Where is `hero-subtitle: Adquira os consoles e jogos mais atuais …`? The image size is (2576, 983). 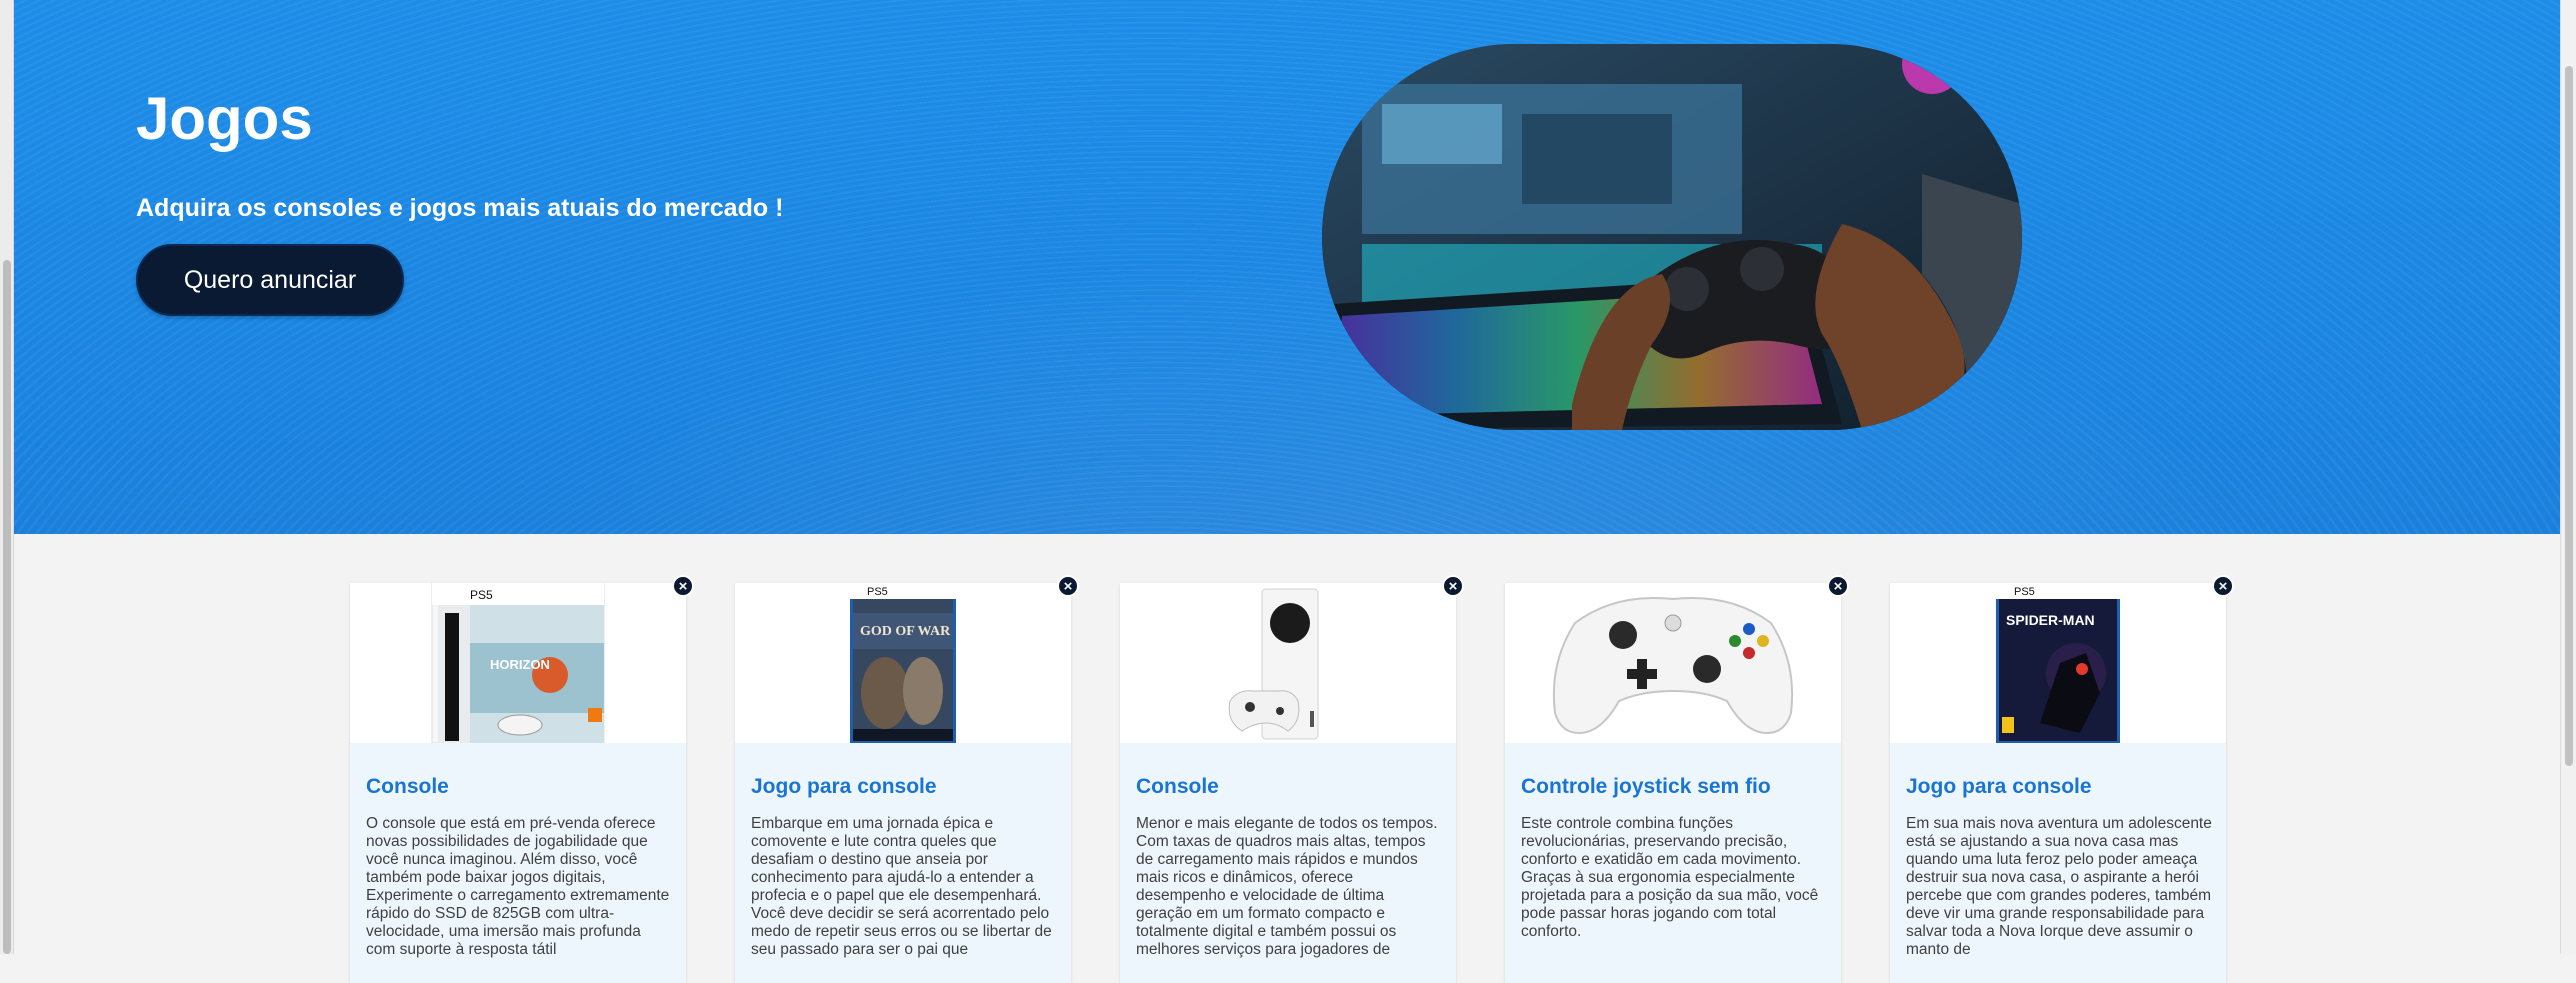 hero-subtitle: Adquira os consoles e jogos mais atuais … is located at coordinates (460, 208).